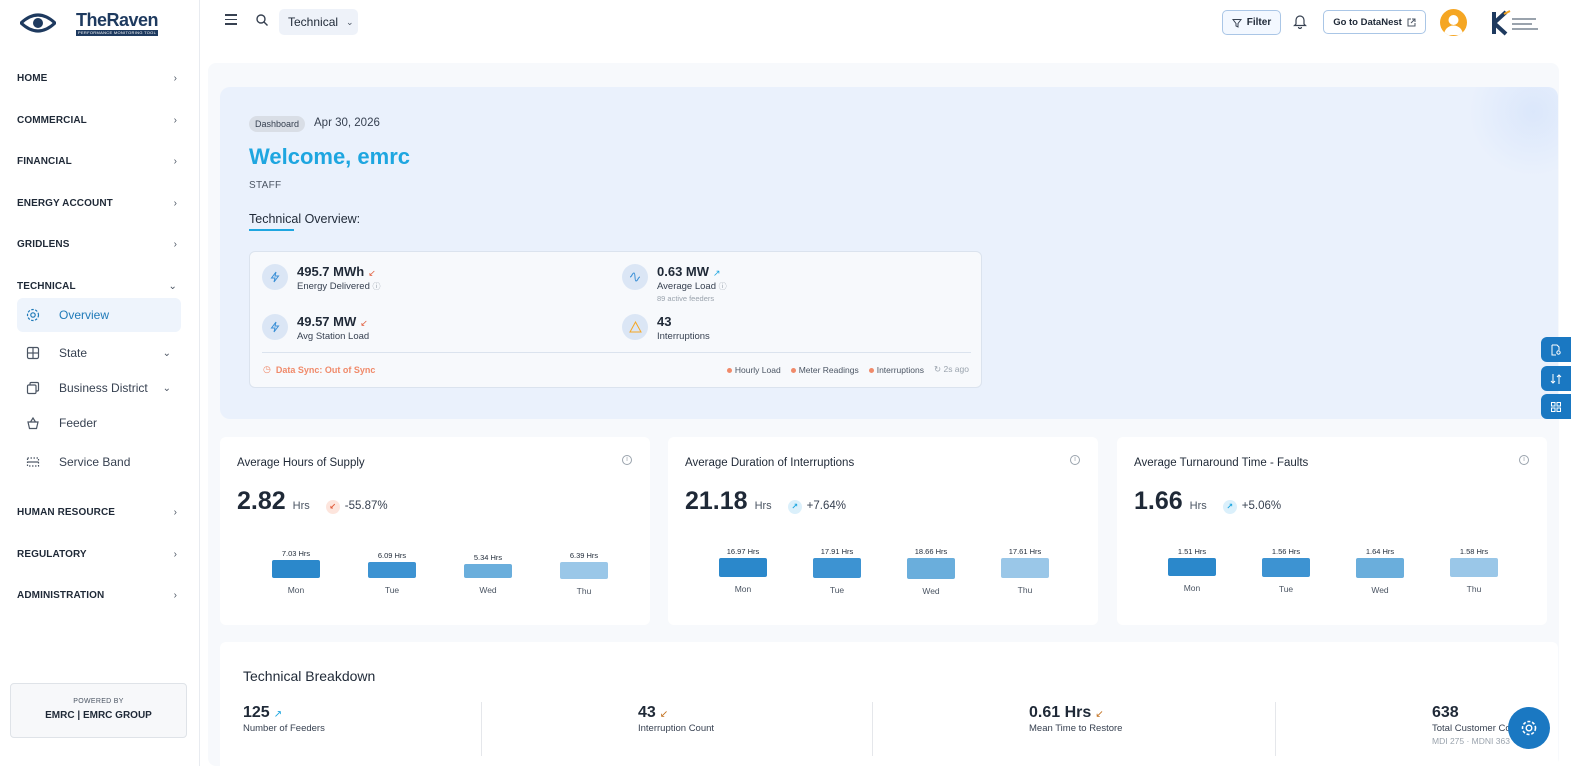  Describe the element at coordinates (1367, 22) in the screenshot. I see `datanest-label: Go to DataNest` at that location.